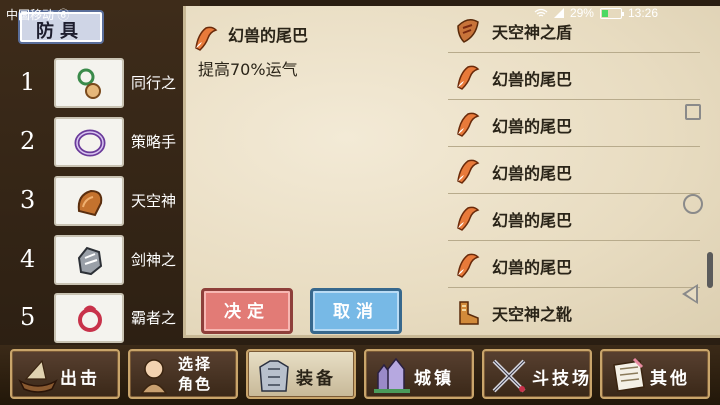 The height and width of the screenshot is (405, 720). Describe the element at coordinates (596, 13) in the screenshot. I see `status-indicators: 29% 13:26` at that location.